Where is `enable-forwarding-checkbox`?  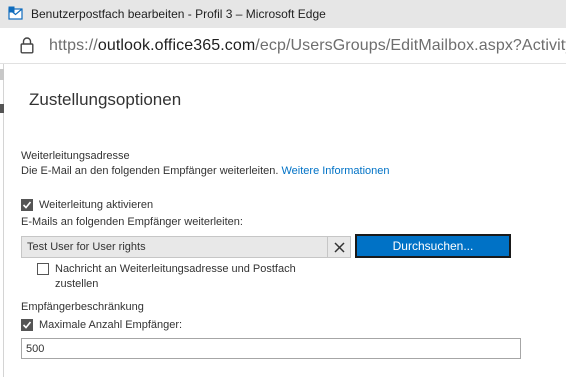 enable-forwarding-checkbox is located at coordinates (27, 205).